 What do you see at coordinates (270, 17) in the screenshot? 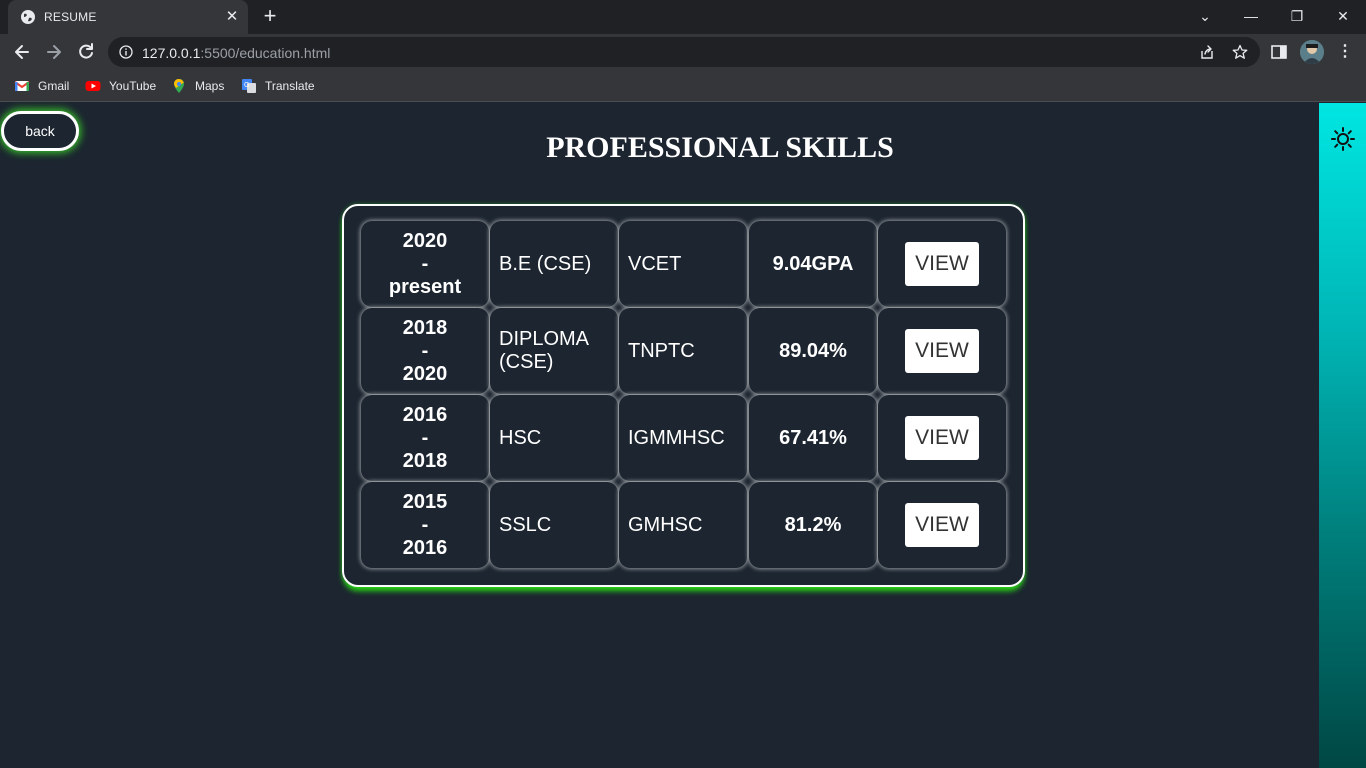
I see `new-tab-button: +` at bounding box center [270, 17].